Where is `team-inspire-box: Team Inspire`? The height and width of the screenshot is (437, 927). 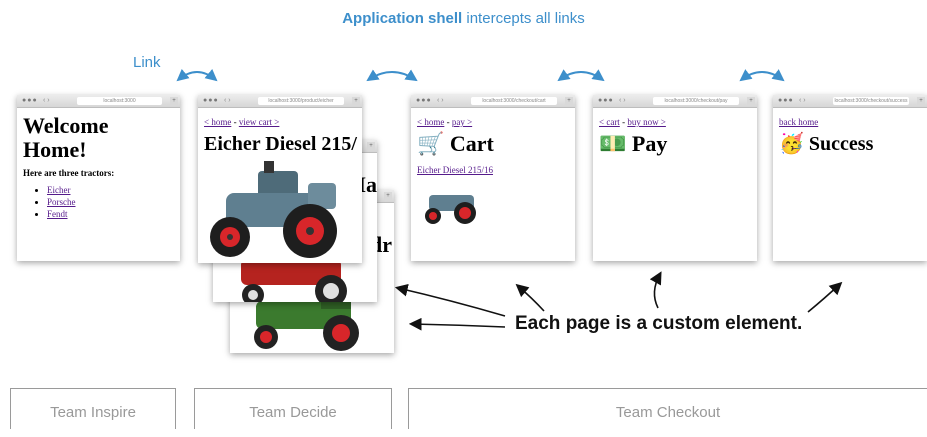
team-inspire-box: Team Inspire is located at coordinates (93, 408).